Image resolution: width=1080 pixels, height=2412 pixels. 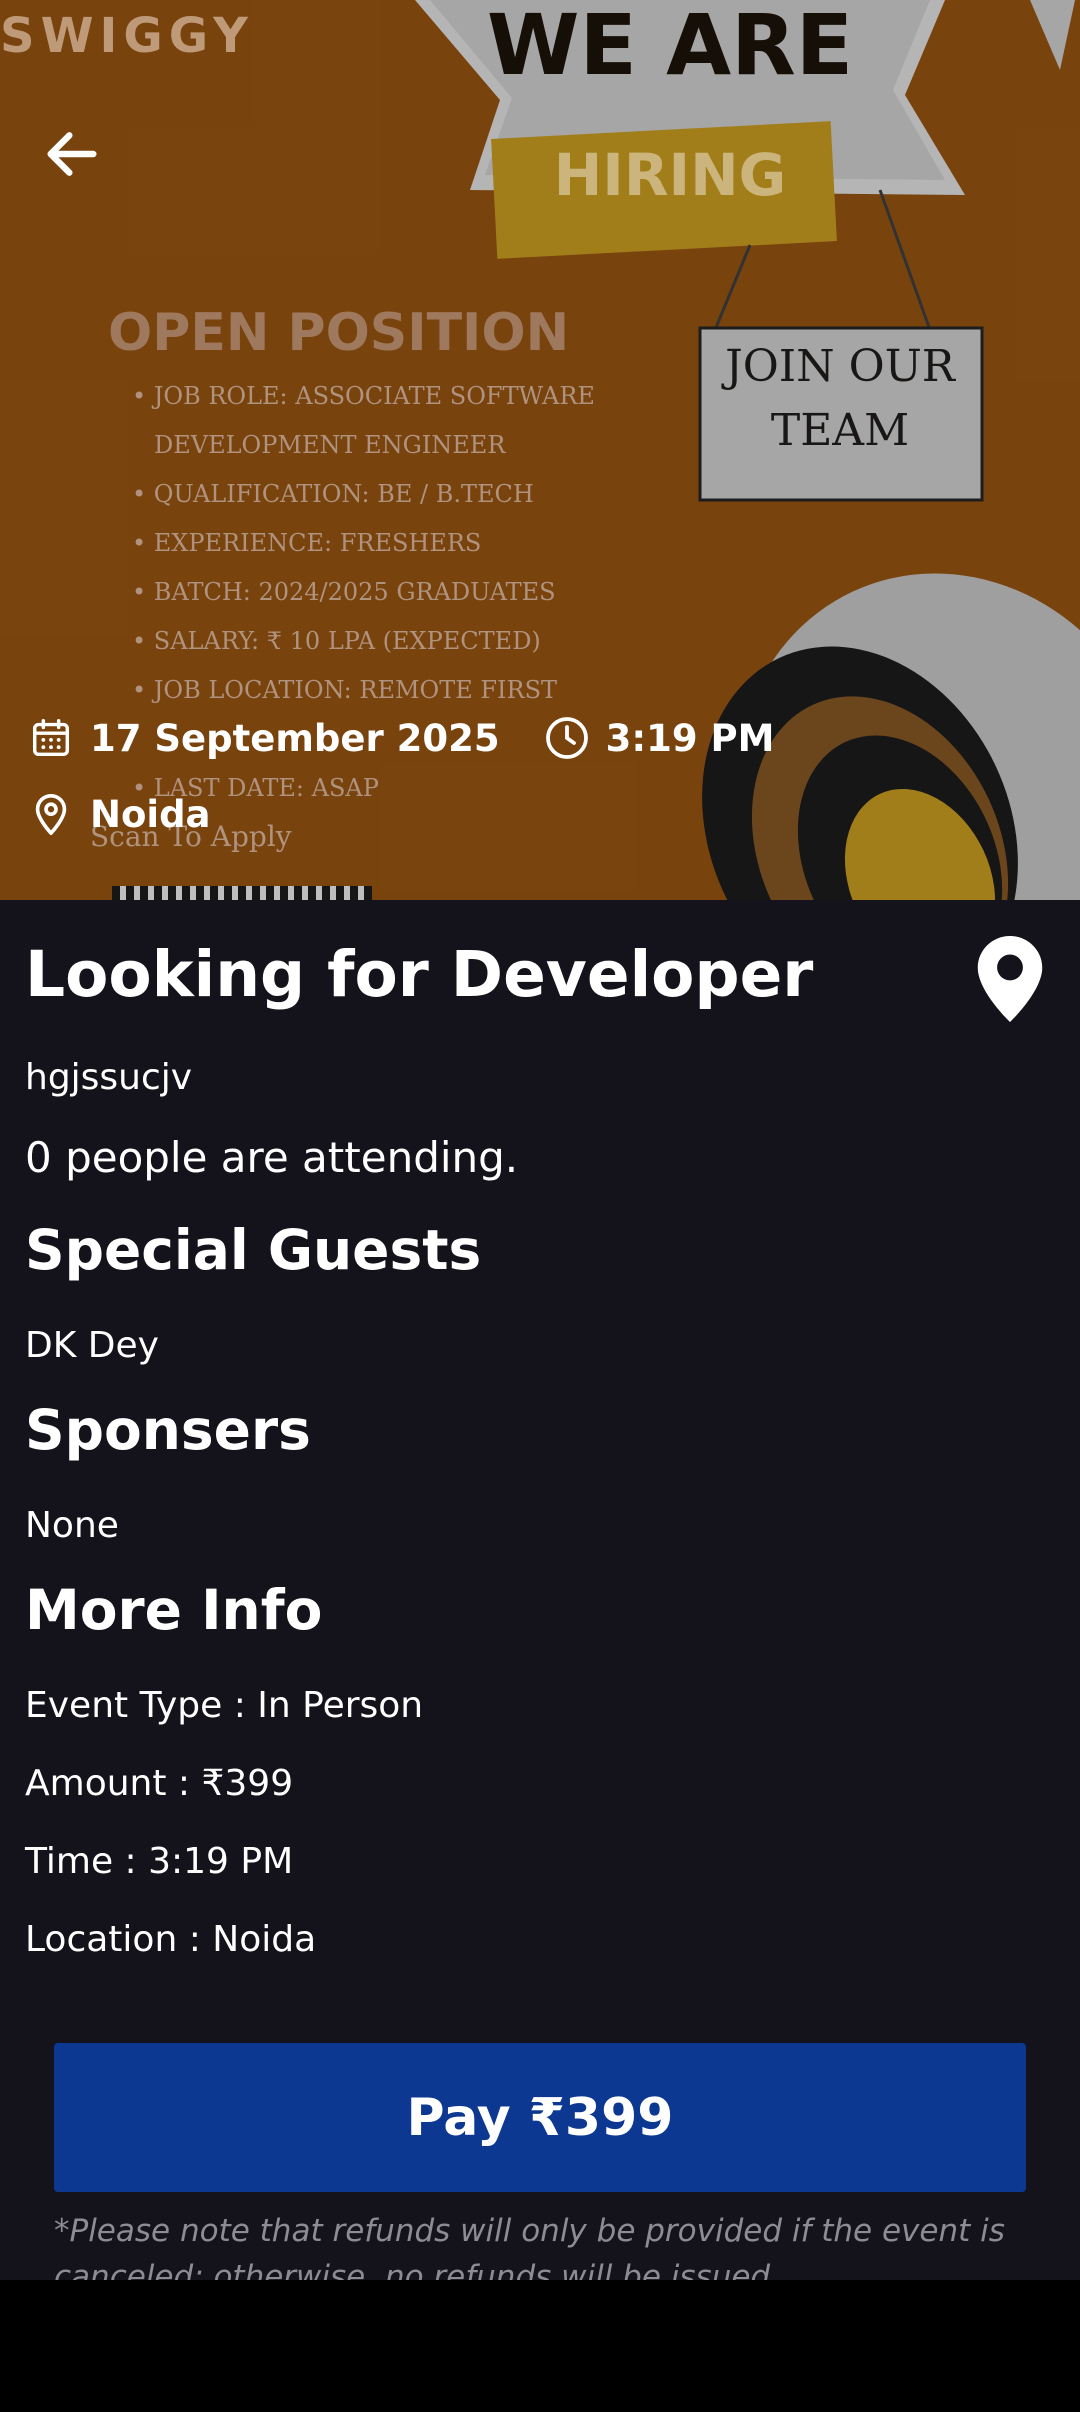 What do you see at coordinates (171, 1939) in the screenshot?
I see `info-location: Location : Noida` at bounding box center [171, 1939].